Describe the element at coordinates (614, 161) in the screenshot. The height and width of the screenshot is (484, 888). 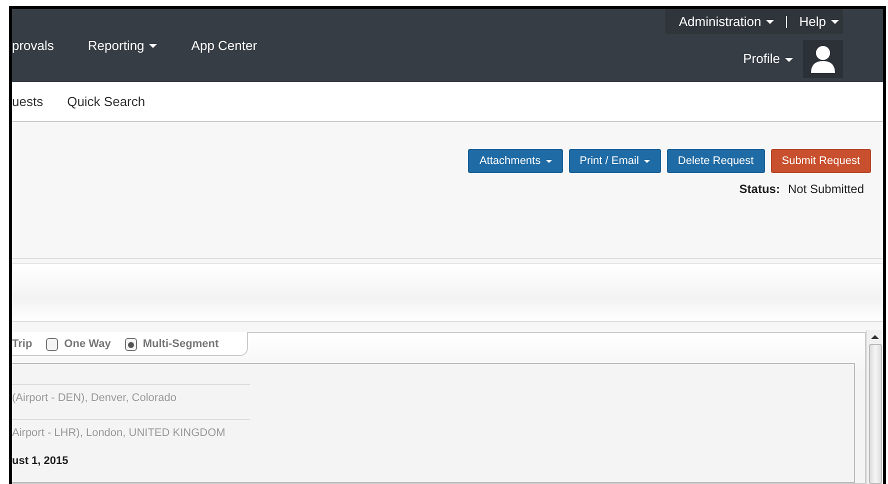
I see `action-button: Print / Email` at that location.